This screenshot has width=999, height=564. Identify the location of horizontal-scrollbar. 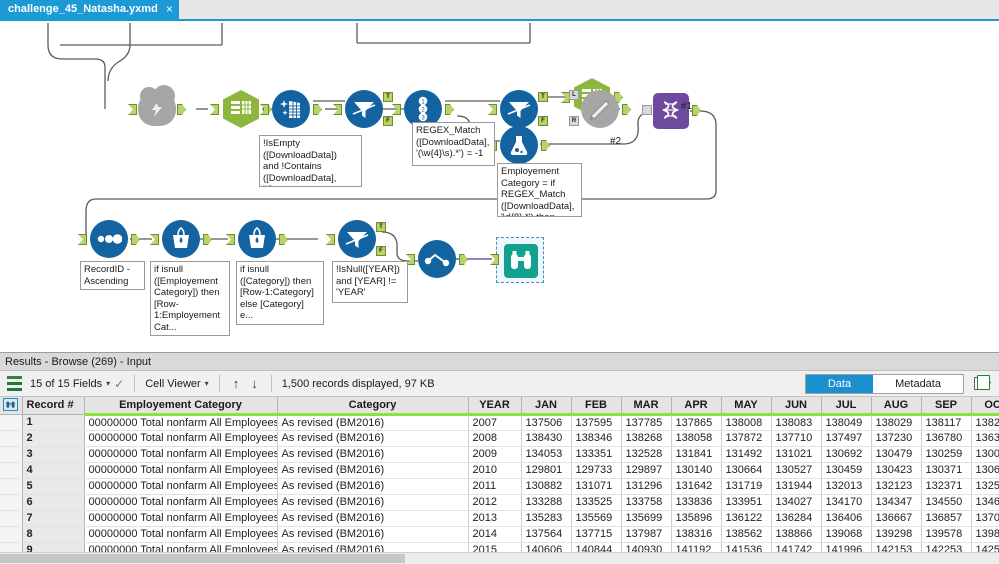
(499, 558).